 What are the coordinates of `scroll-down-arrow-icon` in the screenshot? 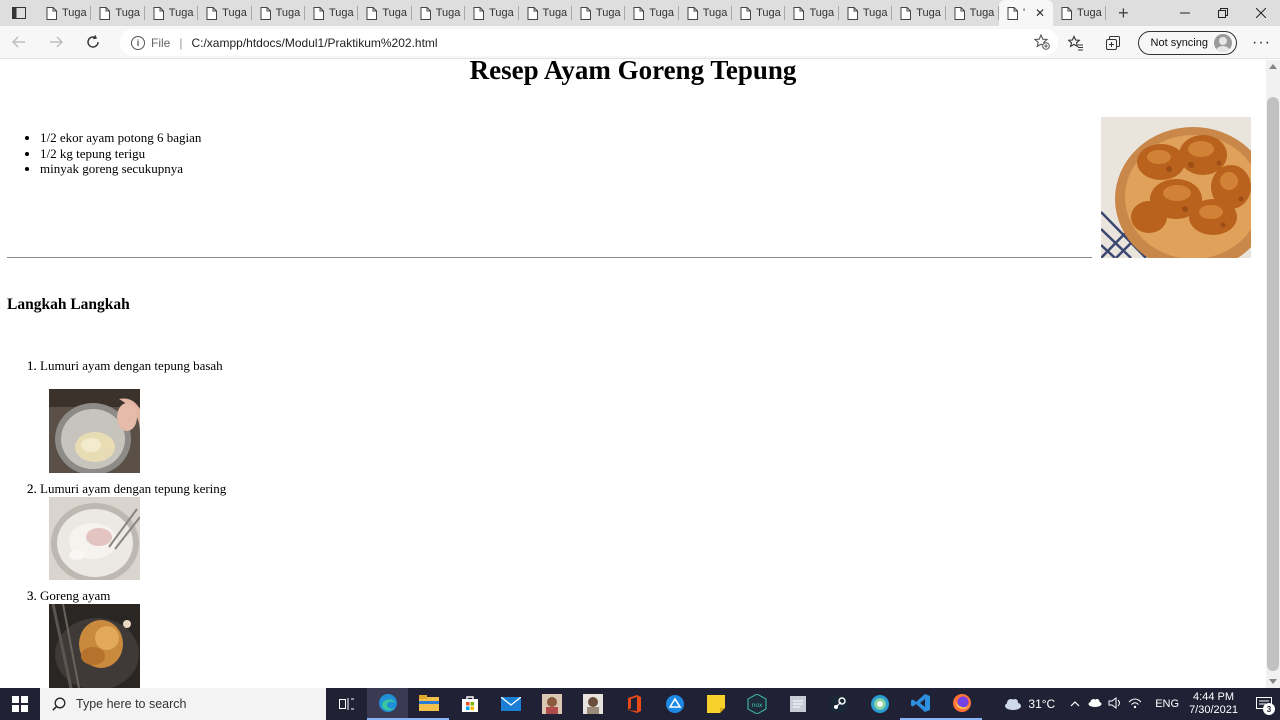 It's located at (1273, 681).